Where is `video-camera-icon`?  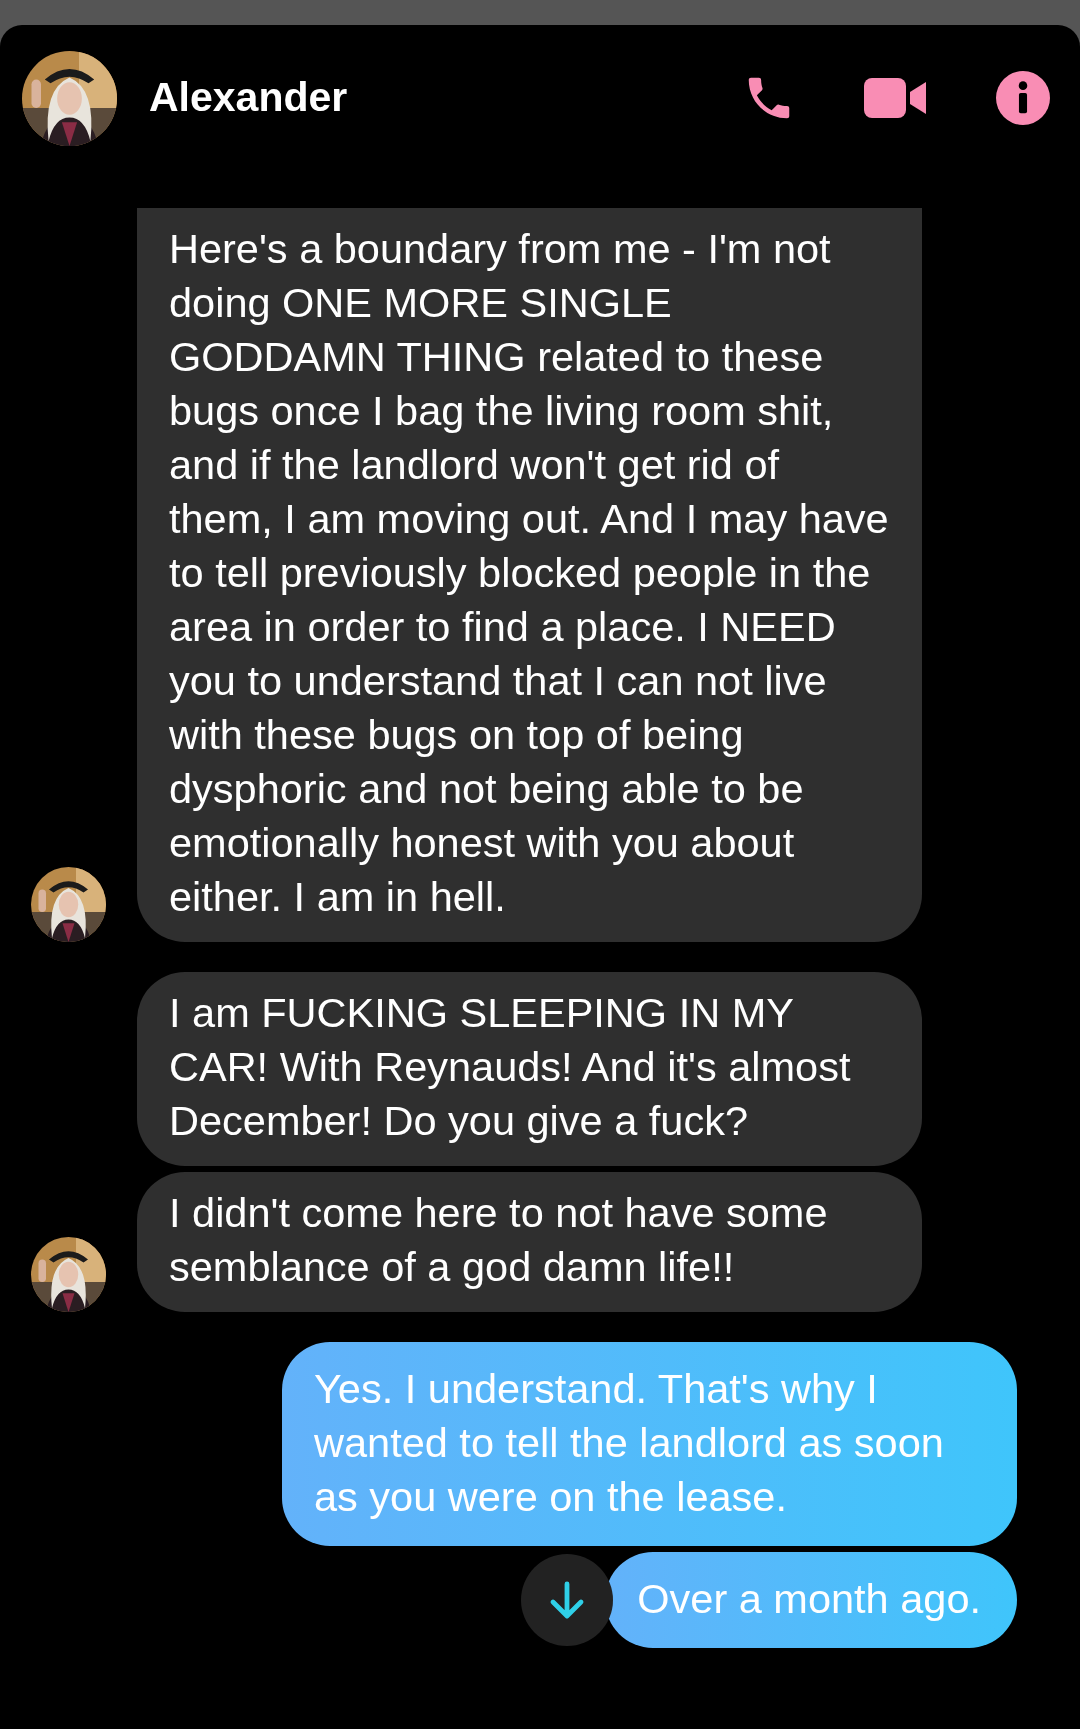 video-camera-icon is located at coordinates (896, 98).